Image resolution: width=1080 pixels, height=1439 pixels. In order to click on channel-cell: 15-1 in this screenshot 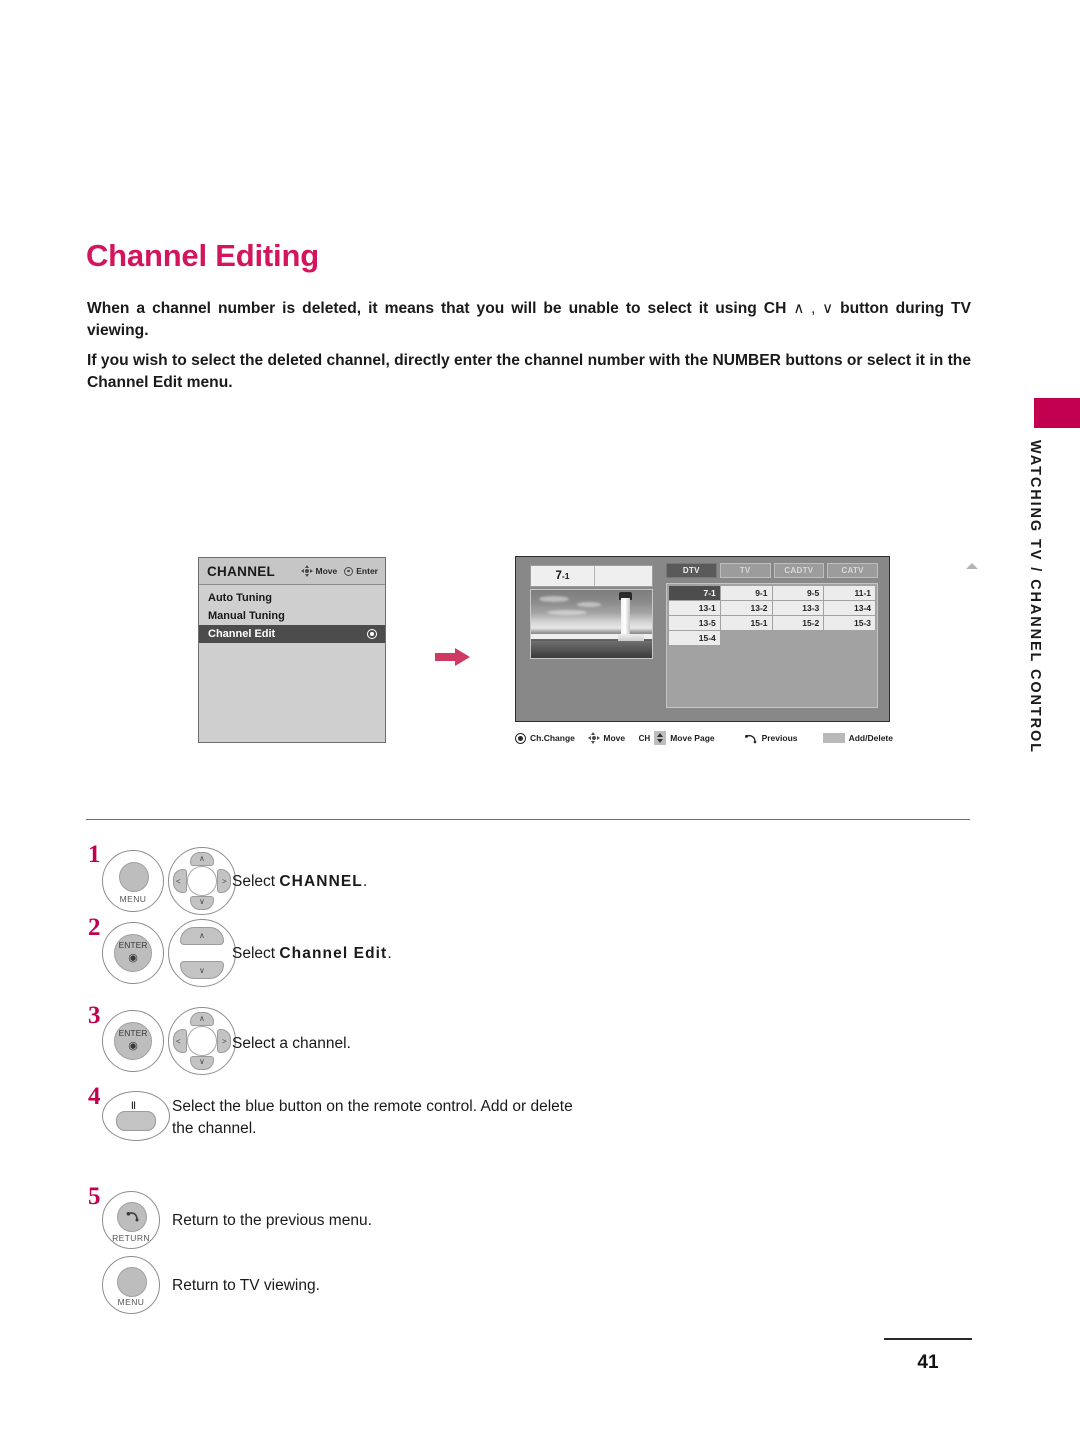, I will do `click(746, 623)`.